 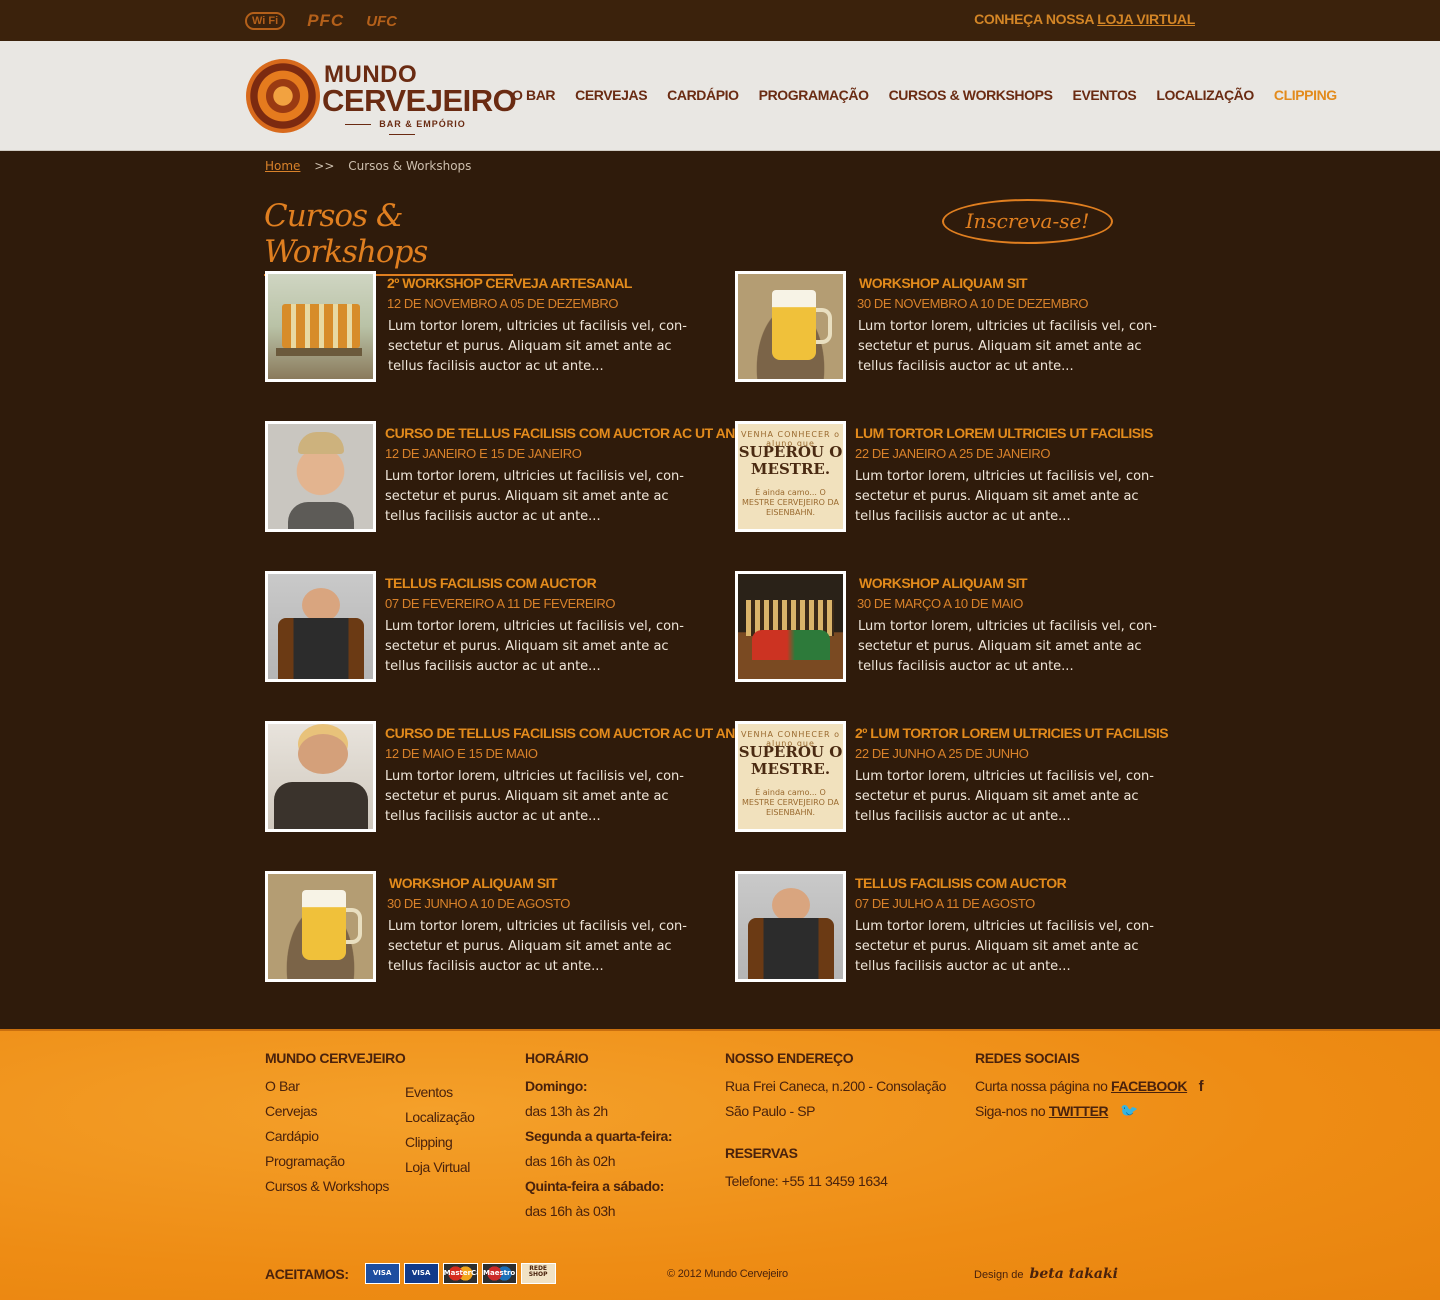 I want to click on nav-item-o-bar: O BAR, so click(x=534, y=95).